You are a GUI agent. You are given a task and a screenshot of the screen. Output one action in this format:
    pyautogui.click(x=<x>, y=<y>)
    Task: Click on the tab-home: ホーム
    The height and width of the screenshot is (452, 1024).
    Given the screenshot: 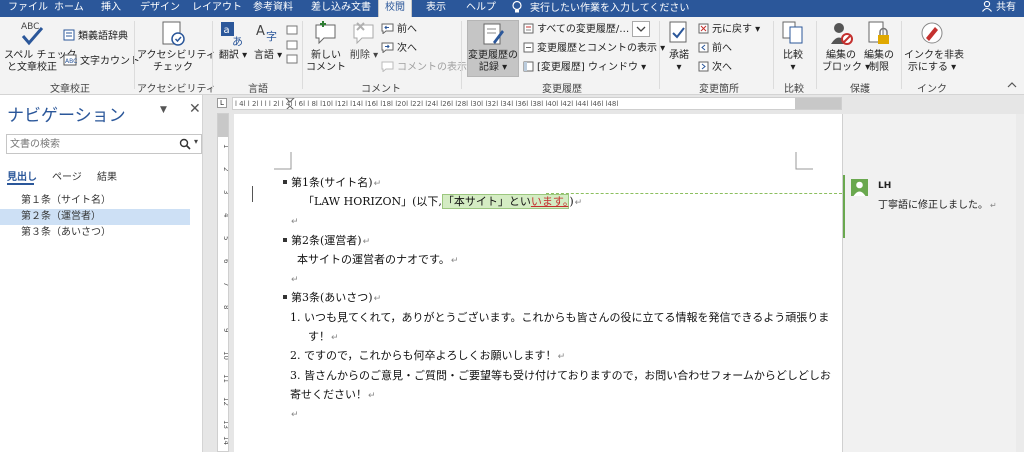 What is the action you would take?
    pyautogui.click(x=69, y=8)
    